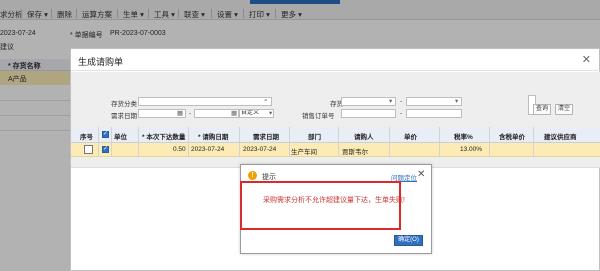 This screenshot has width=600, height=271. What do you see at coordinates (463, 137) in the screenshot?
I see `col-tax-rate: 税率%` at bounding box center [463, 137].